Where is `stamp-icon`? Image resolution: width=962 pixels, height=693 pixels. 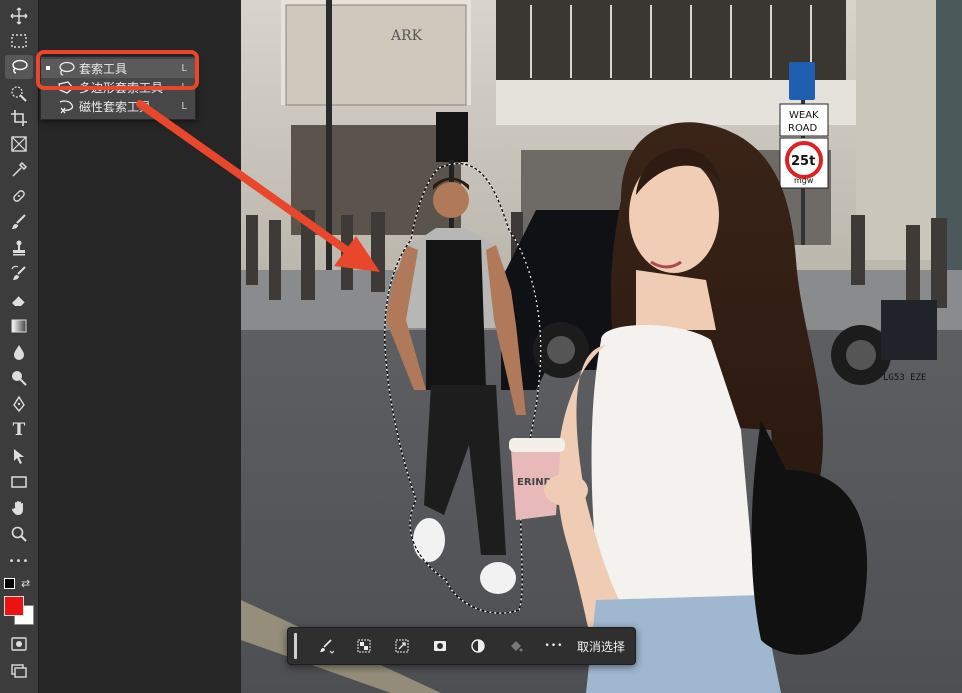 stamp-icon is located at coordinates (19, 248).